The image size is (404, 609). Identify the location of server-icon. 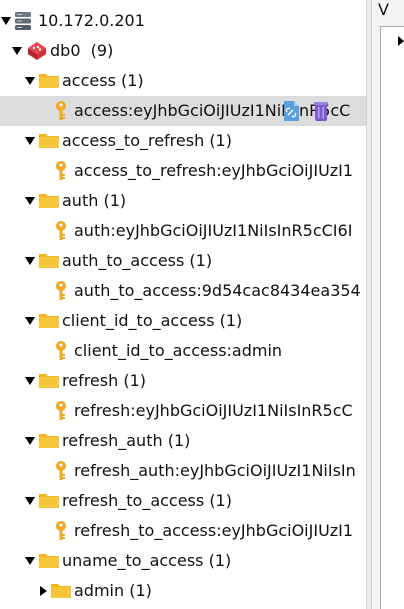
(23, 23).